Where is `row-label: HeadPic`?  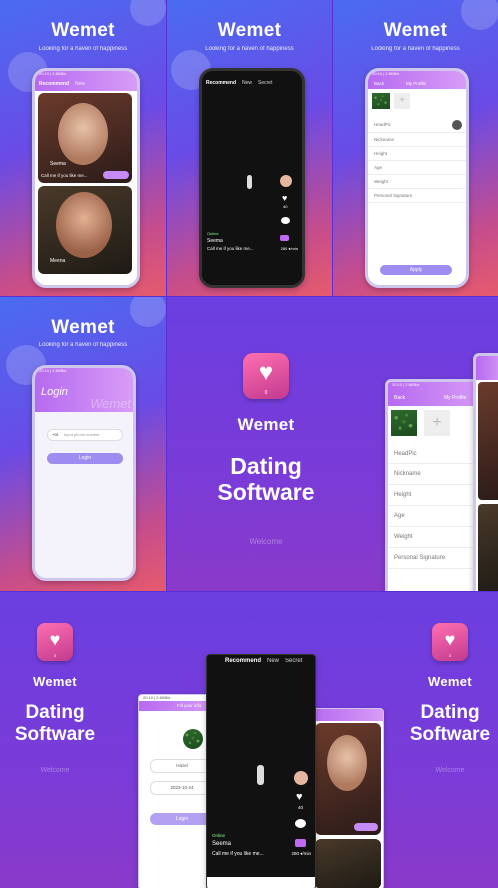 row-label: HeadPic is located at coordinates (383, 124).